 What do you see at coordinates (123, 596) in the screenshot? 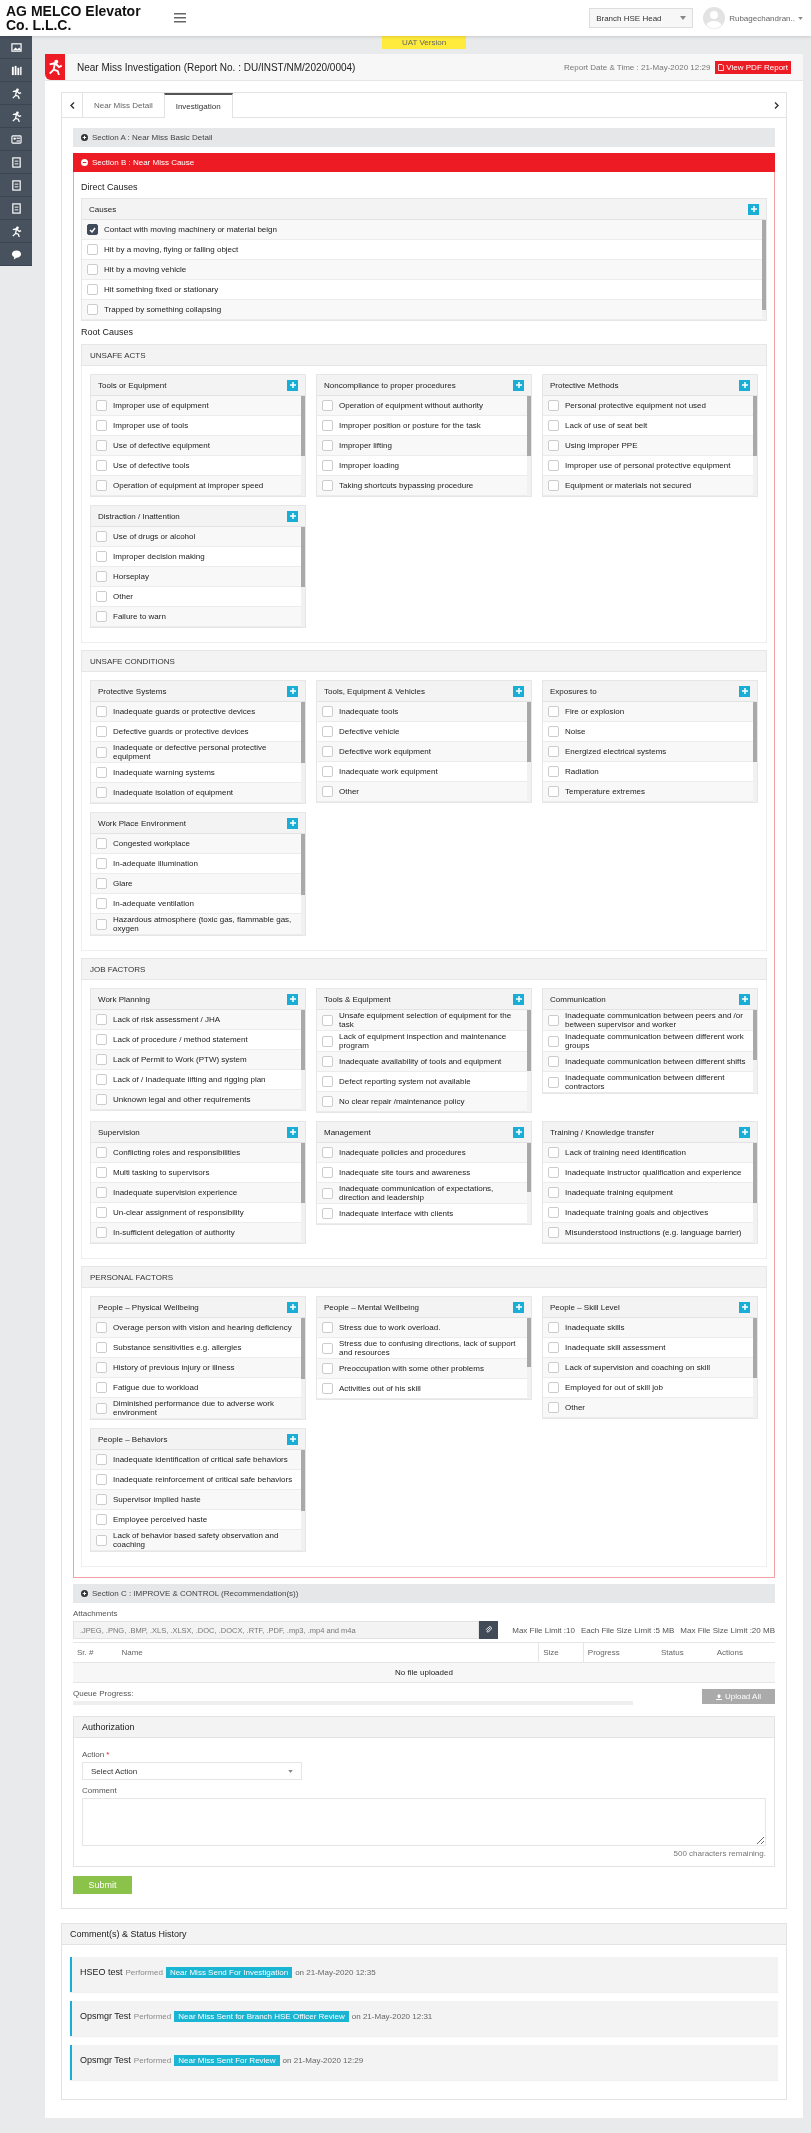
I see `option-label: Other` at bounding box center [123, 596].